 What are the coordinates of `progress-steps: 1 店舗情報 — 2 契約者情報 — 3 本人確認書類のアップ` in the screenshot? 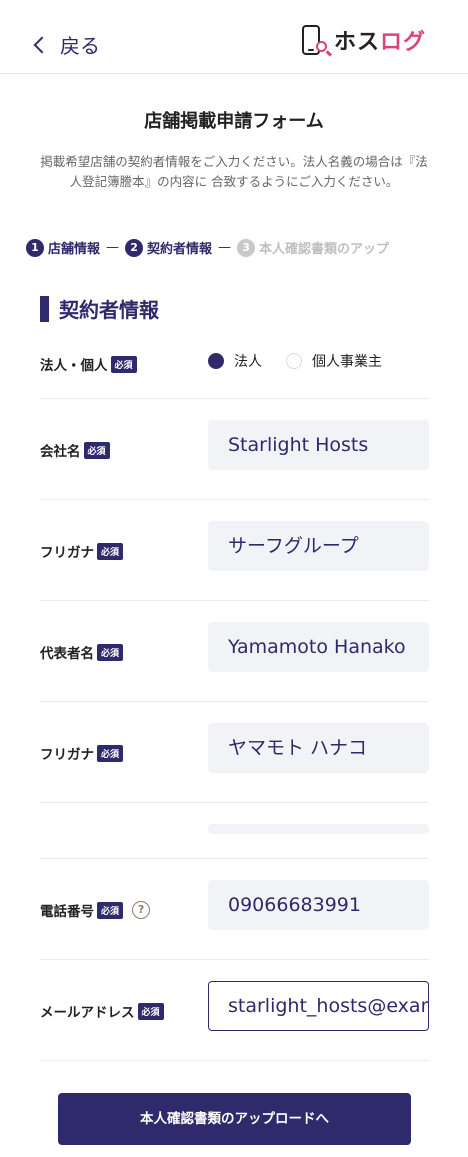 It's located at (207, 247).